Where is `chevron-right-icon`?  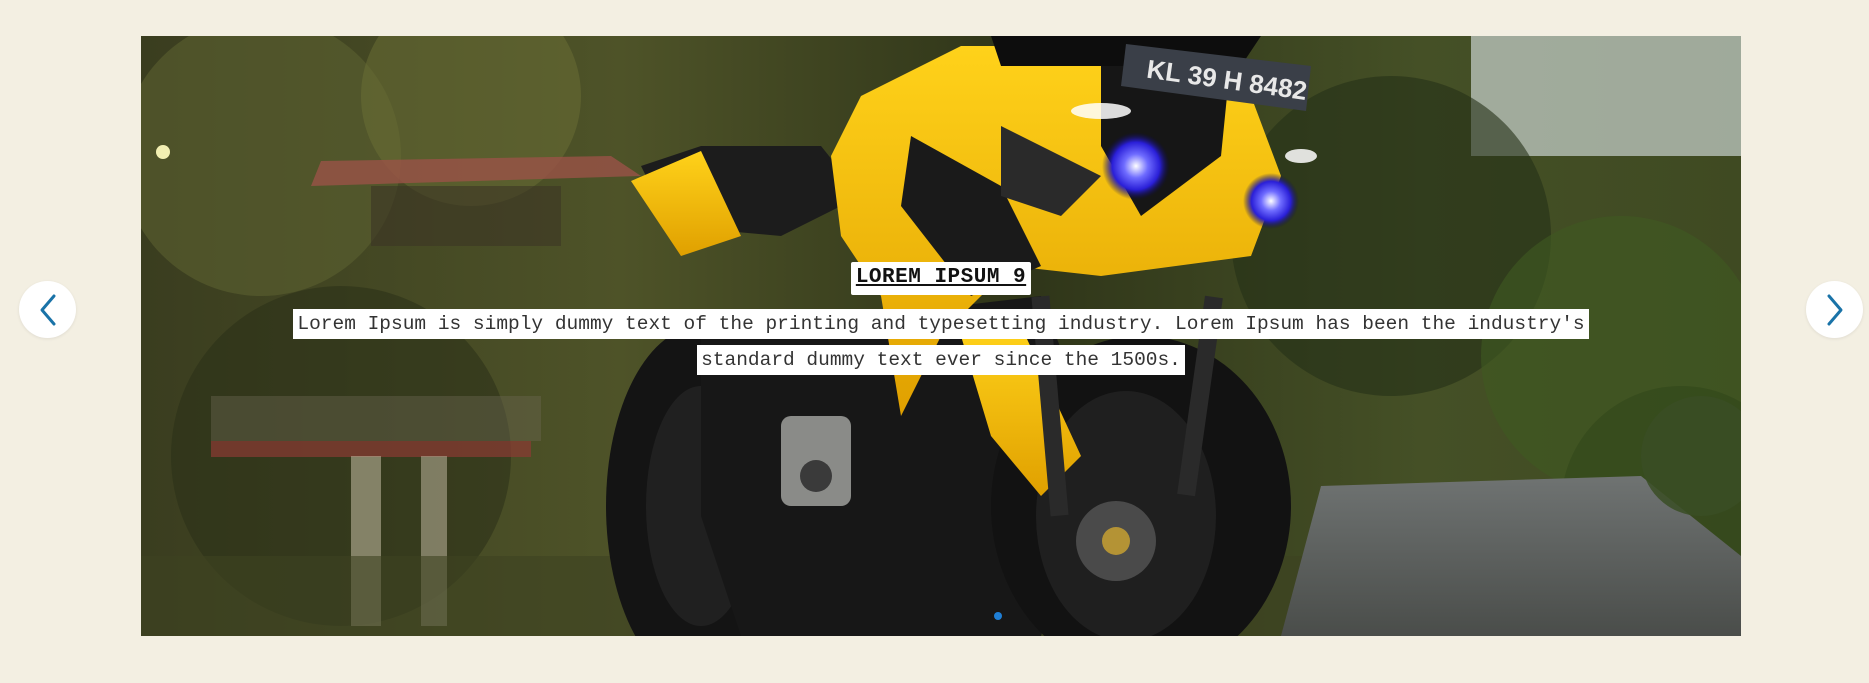
chevron-right-icon is located at coordinates (1834, 309).